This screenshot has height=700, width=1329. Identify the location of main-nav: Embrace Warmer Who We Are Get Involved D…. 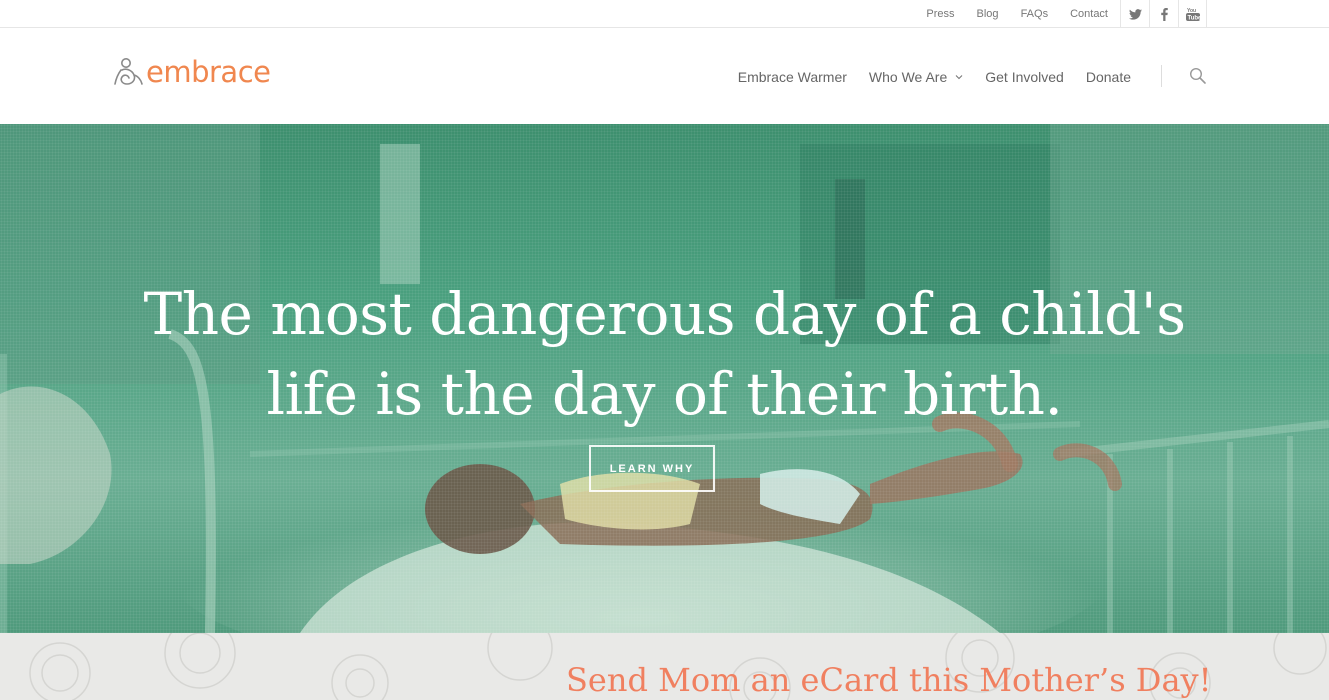
(923, 77).